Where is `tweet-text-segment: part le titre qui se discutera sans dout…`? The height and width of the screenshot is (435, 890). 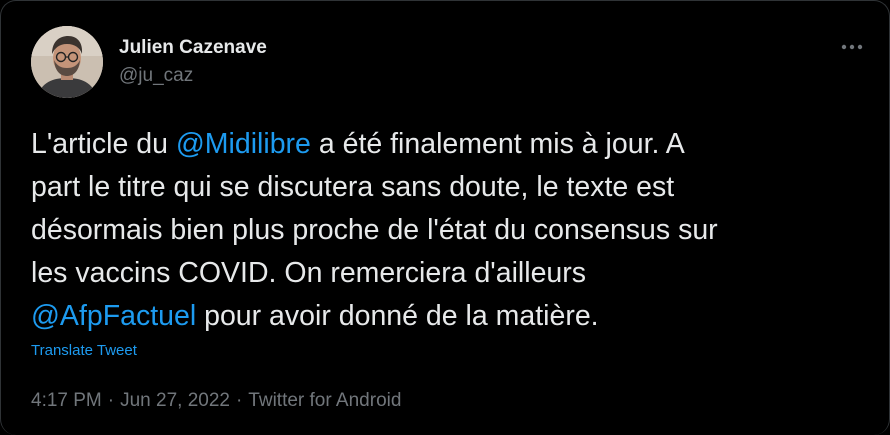
tweet-text-segment: part le titre qui se discutera sans dout… is located at coordinates (353, 187).